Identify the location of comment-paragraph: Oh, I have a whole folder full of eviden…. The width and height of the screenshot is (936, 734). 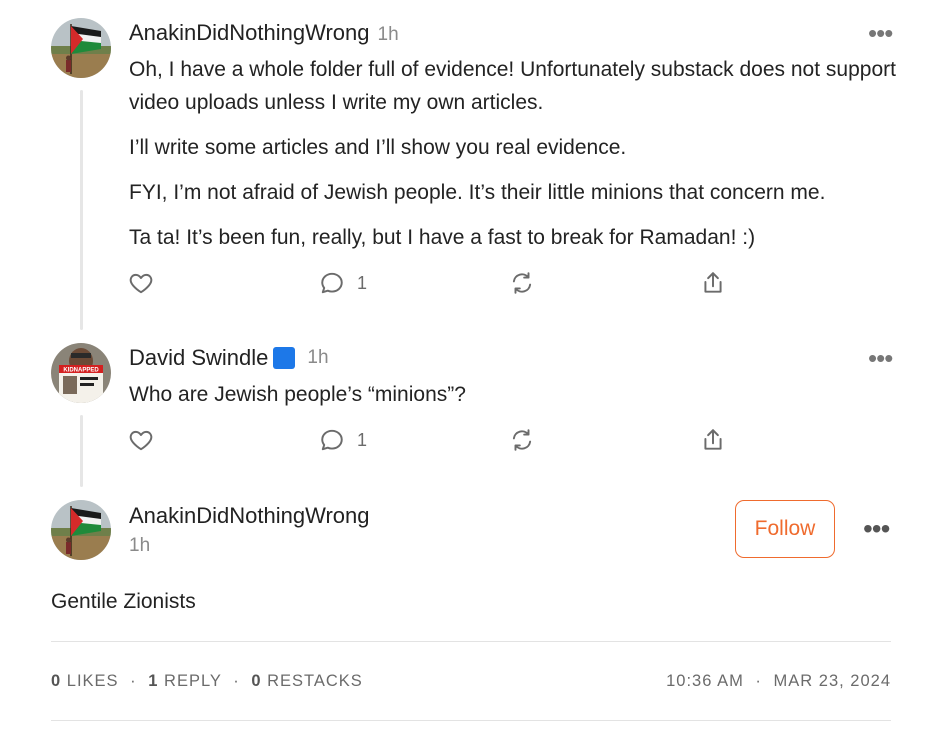
(512, 86).